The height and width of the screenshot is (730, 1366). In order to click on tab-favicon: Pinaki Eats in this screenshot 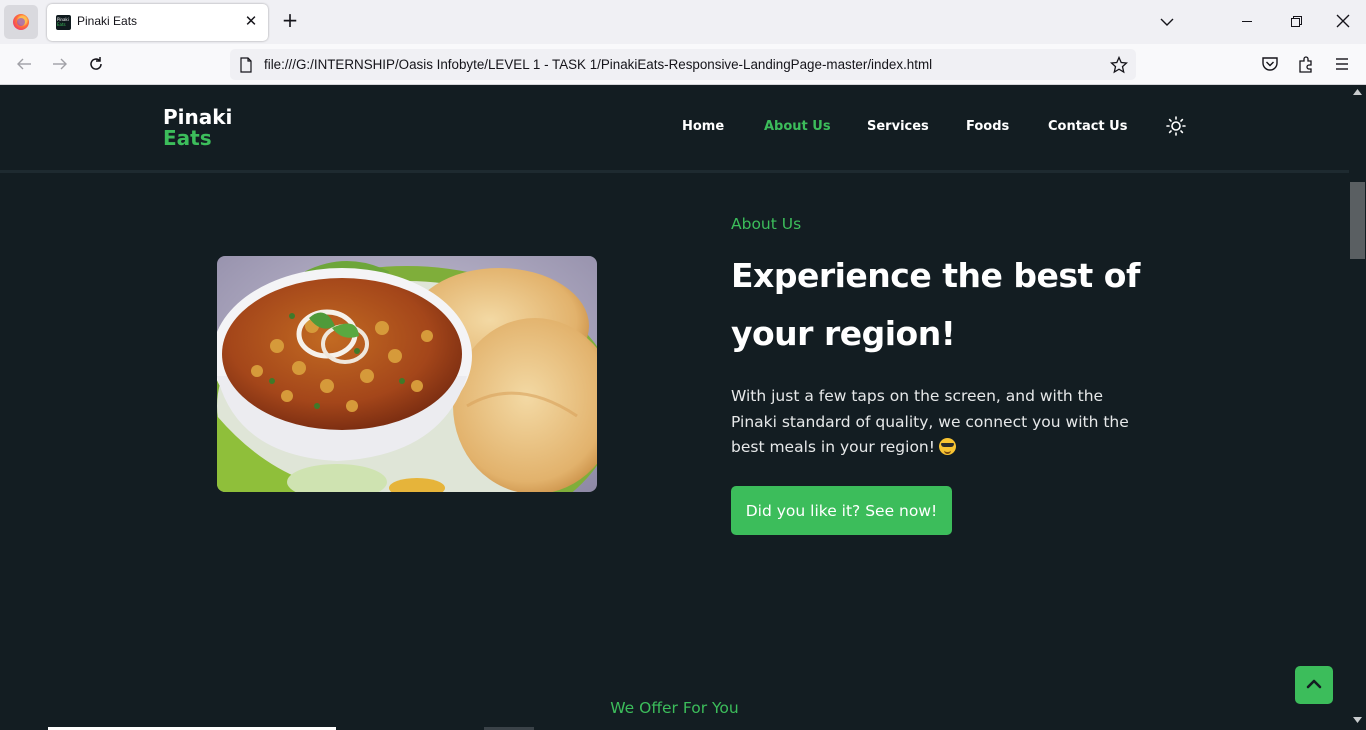, I will do `click(63, 22)`.